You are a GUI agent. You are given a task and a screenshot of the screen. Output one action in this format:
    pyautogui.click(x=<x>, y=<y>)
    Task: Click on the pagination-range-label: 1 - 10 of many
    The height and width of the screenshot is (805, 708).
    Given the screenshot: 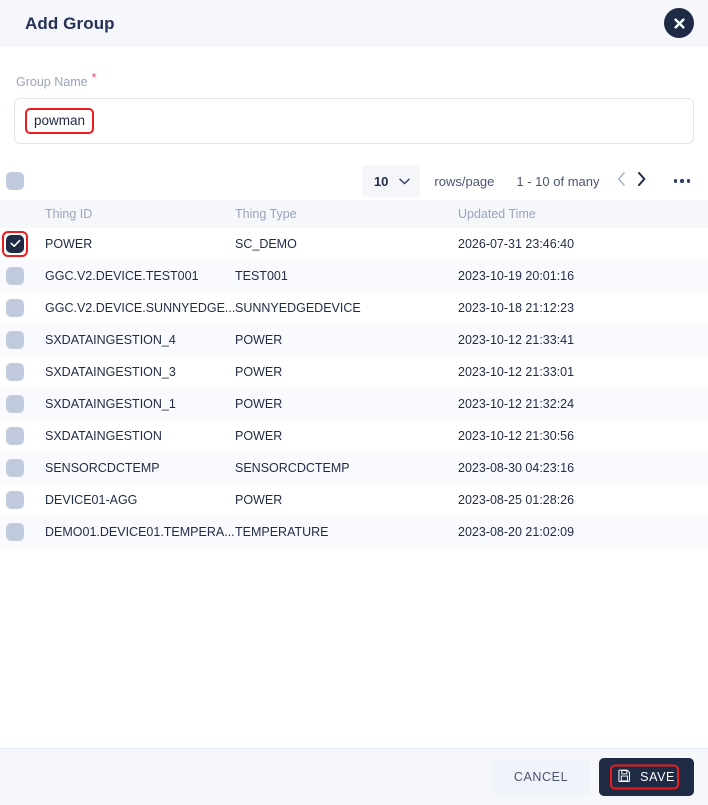 What is the action you would take?
    pyautogui.click(x=558, y=181)
    